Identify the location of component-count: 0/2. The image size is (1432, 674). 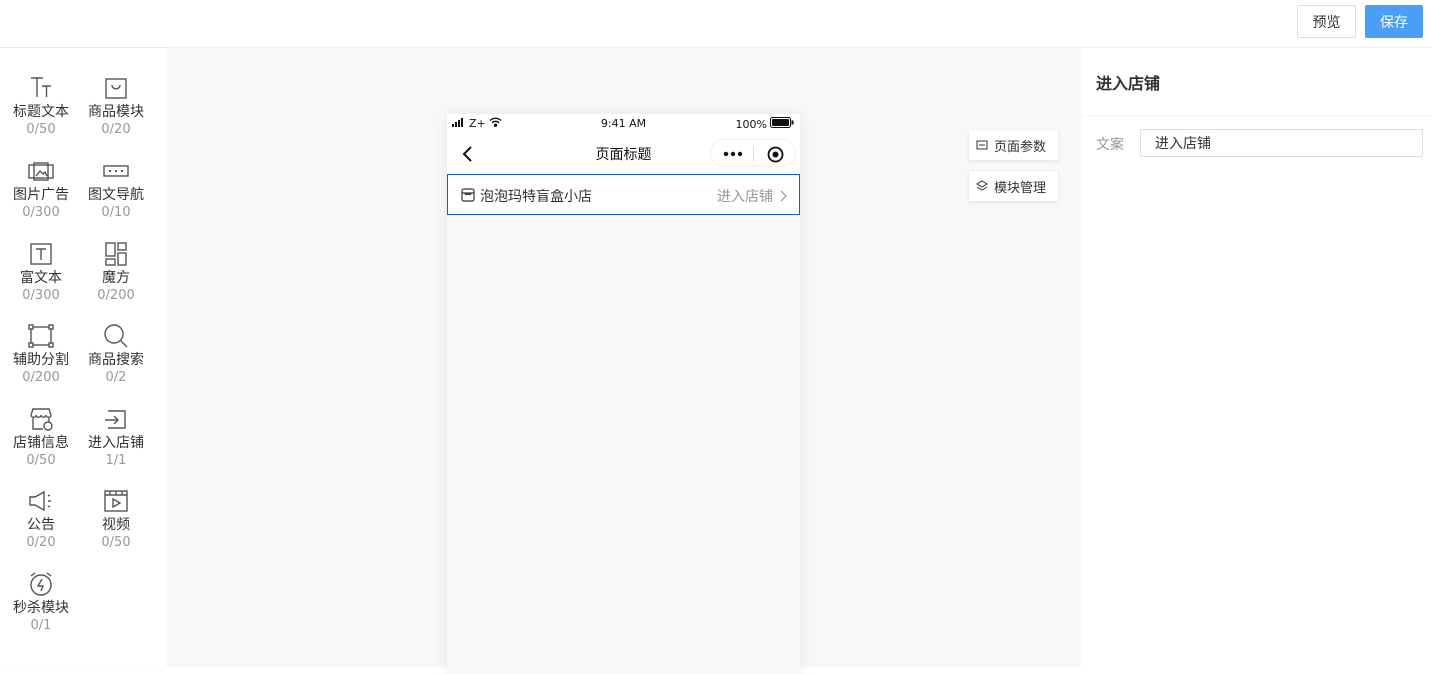
(116, 377).